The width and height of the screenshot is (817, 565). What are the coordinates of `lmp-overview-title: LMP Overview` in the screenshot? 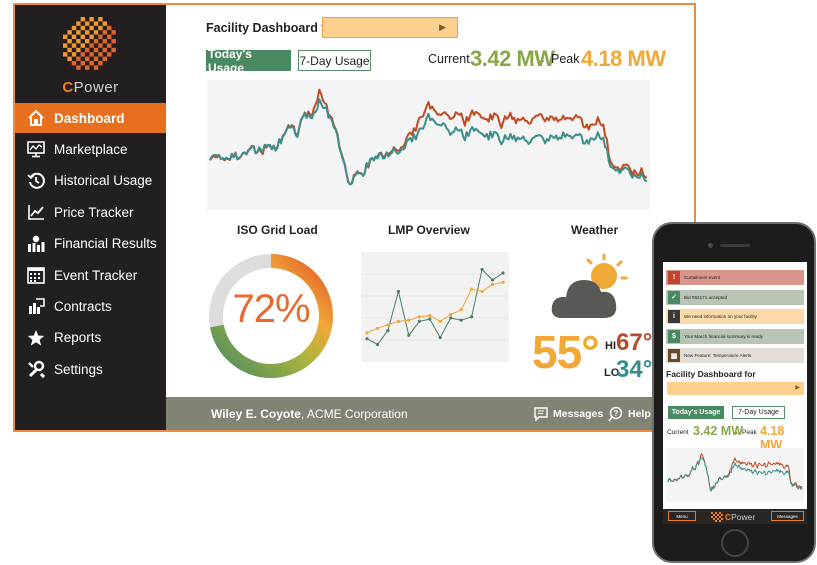 It's located at (429, 230).